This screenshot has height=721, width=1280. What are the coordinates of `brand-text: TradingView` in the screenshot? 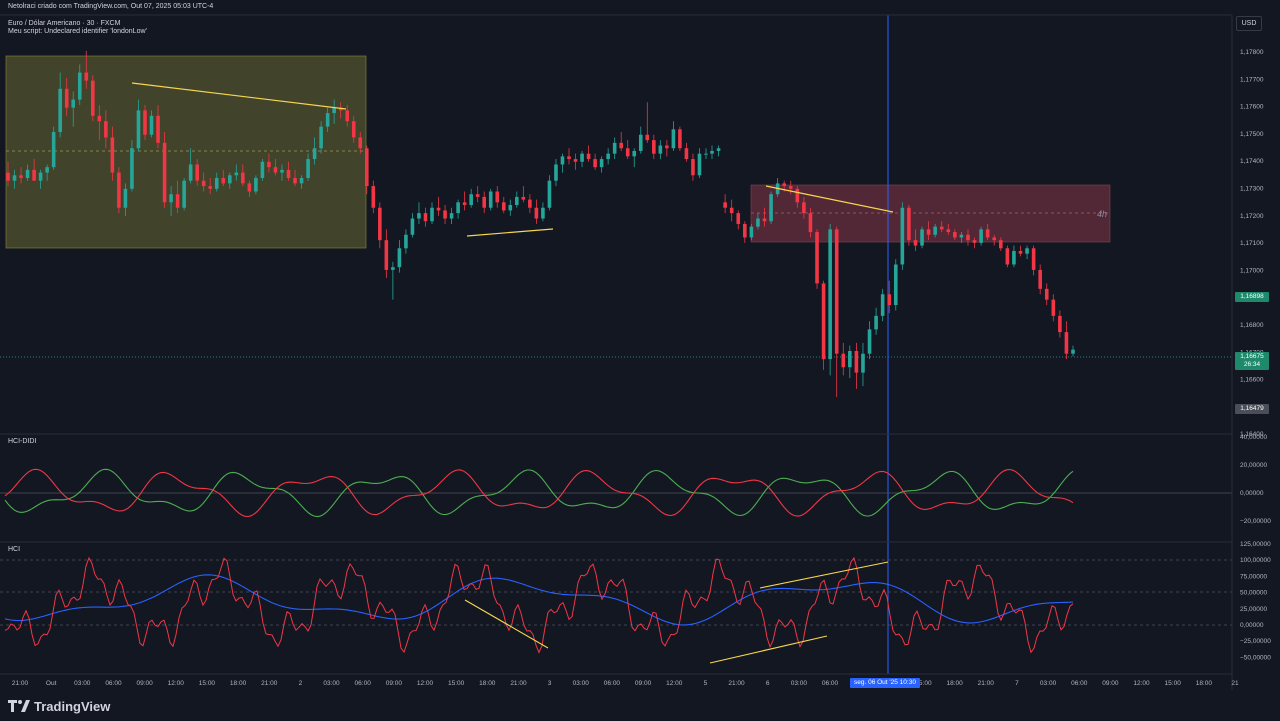 It's located at (72, 706).